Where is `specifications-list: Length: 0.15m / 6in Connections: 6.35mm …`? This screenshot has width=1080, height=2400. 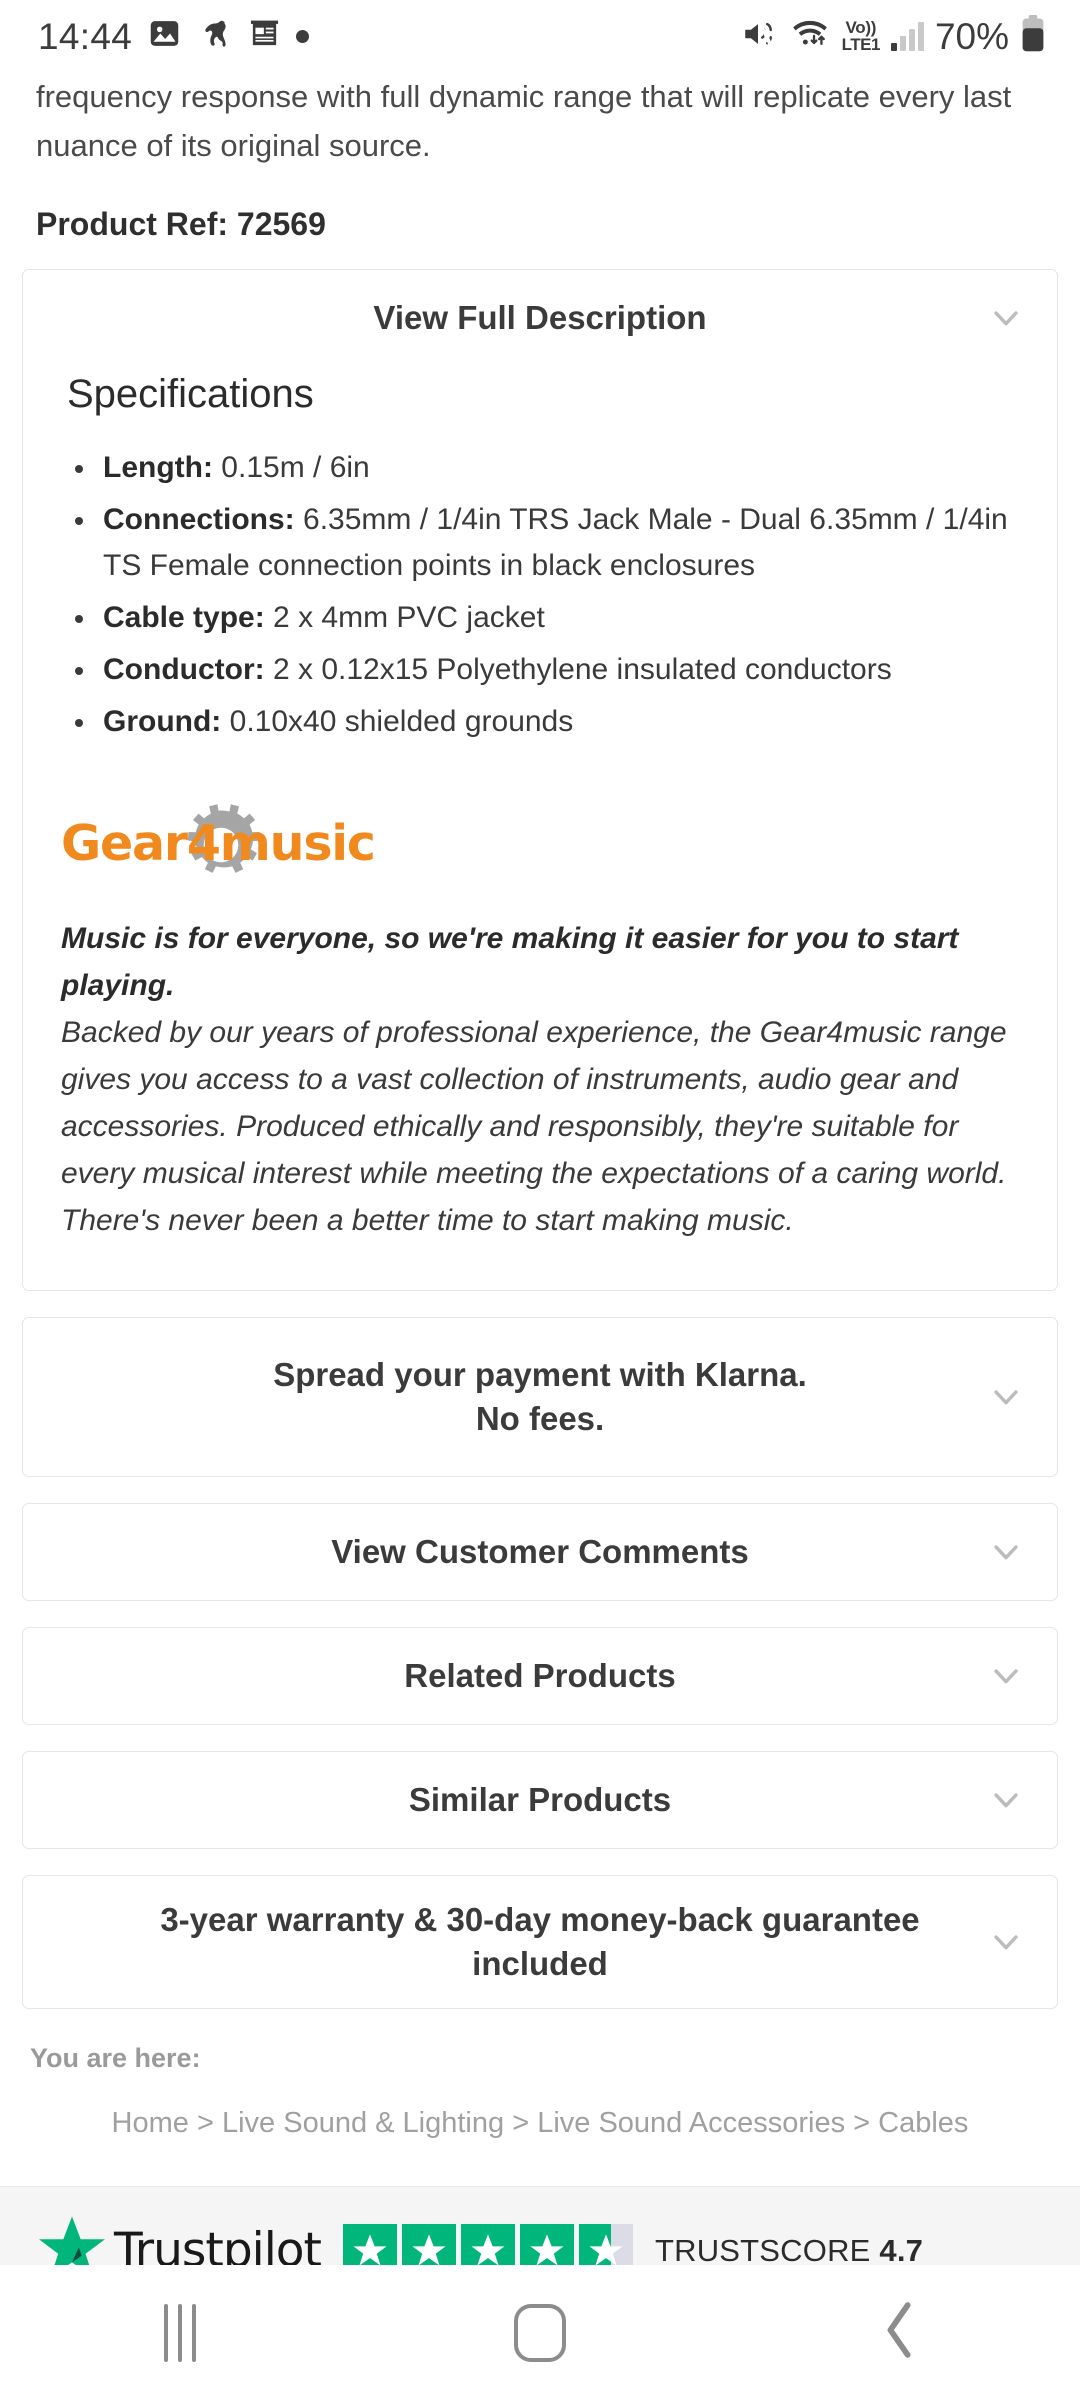
specifications-list: Length: 0.15m / 6in Connections: 6.35mm … is located at coordinates (540, 595).